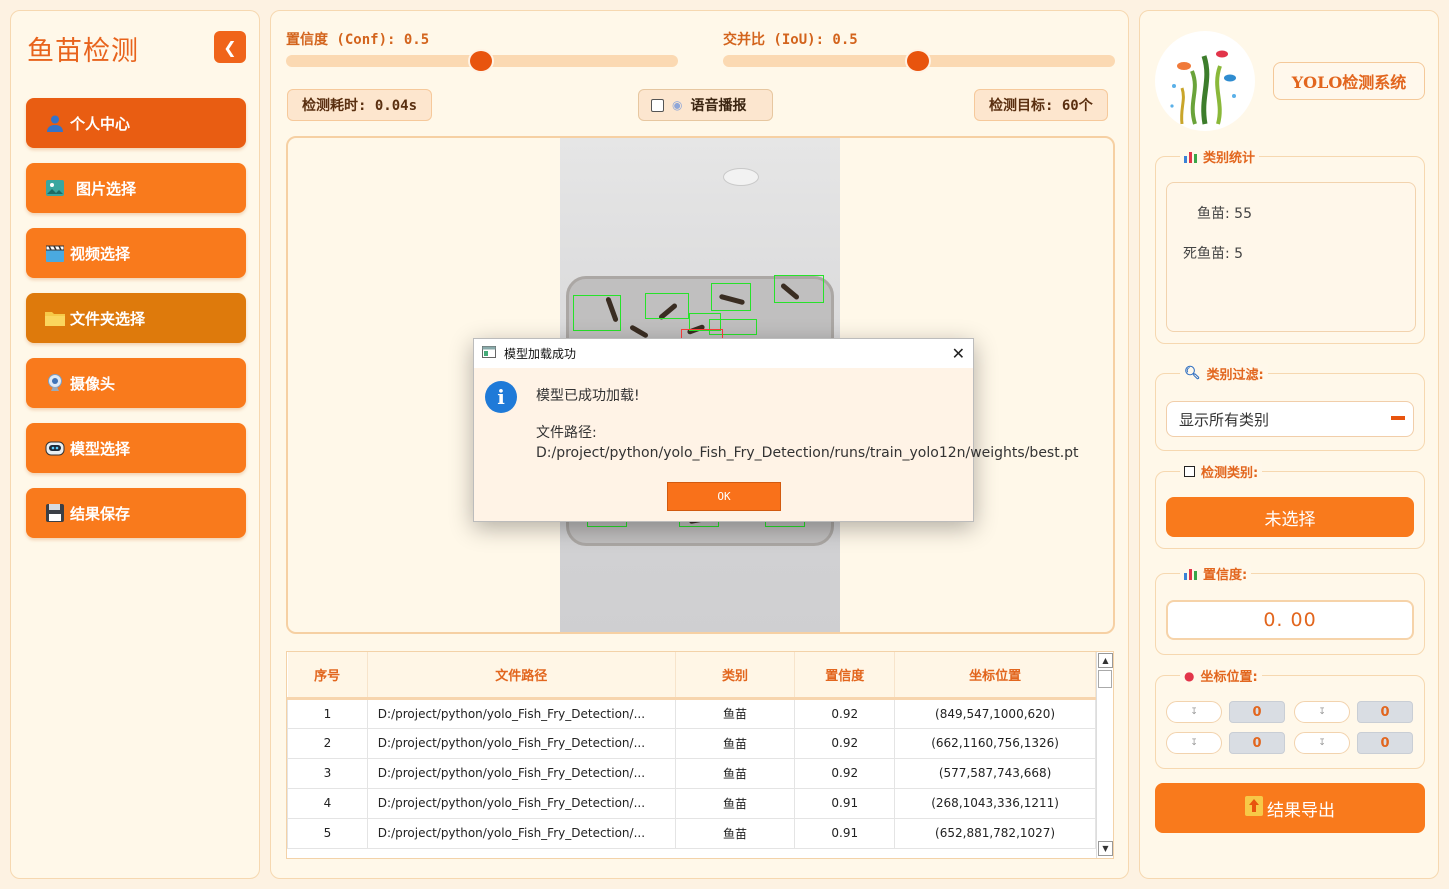 This screenshot has width=1449, height=889. Describe the element at coordinates (1385, 712) in the screenshot. I see `ymin-value: 0` at that location.